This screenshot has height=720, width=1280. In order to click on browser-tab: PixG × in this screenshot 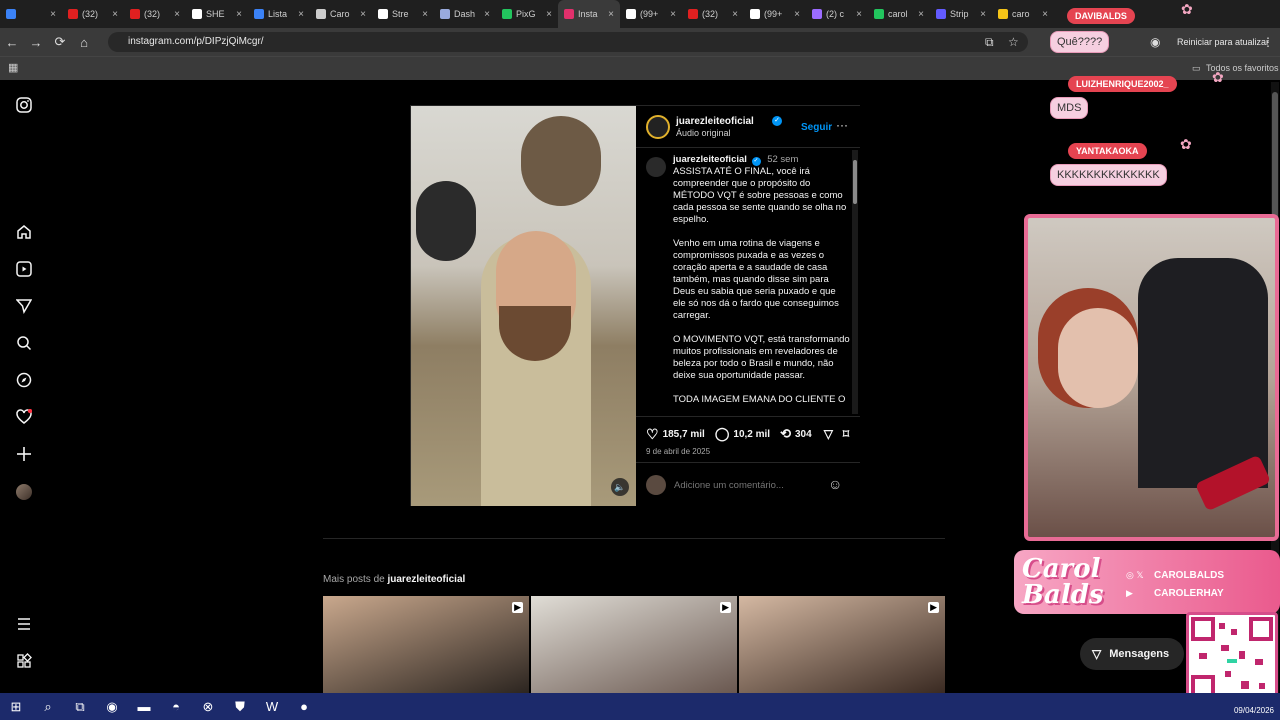, I will do `click(527, 14)`.